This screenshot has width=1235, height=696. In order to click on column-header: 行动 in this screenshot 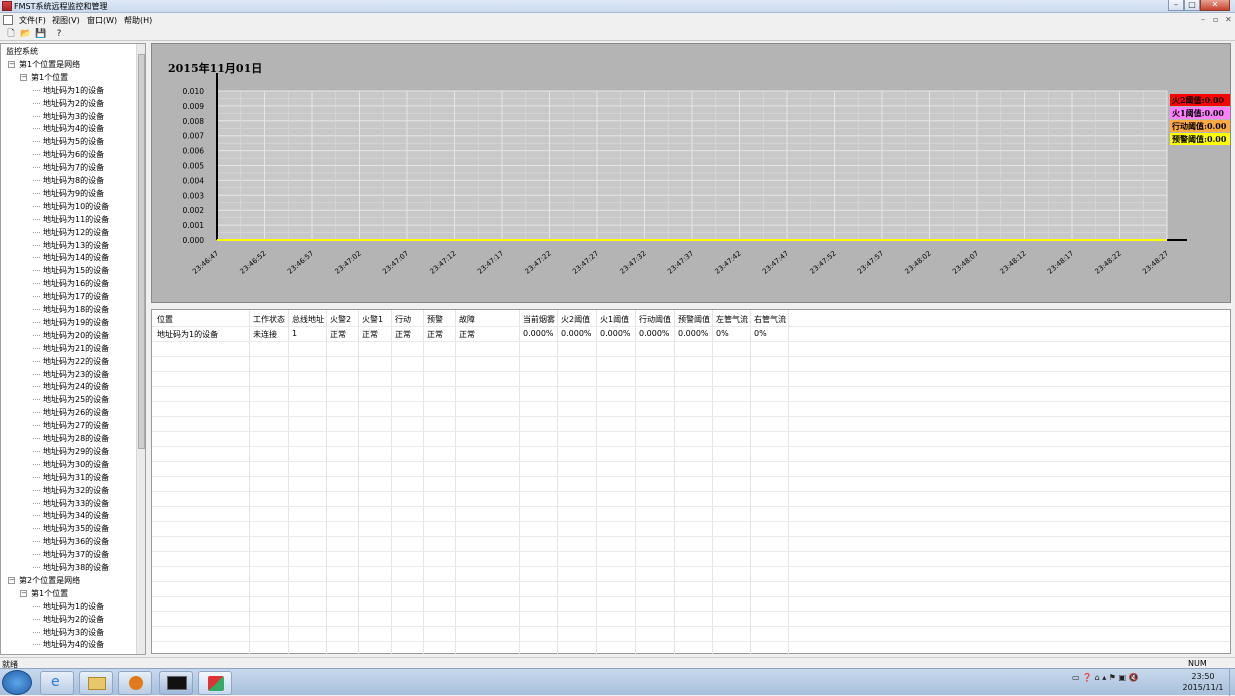, I will do `click(403, 319)`.